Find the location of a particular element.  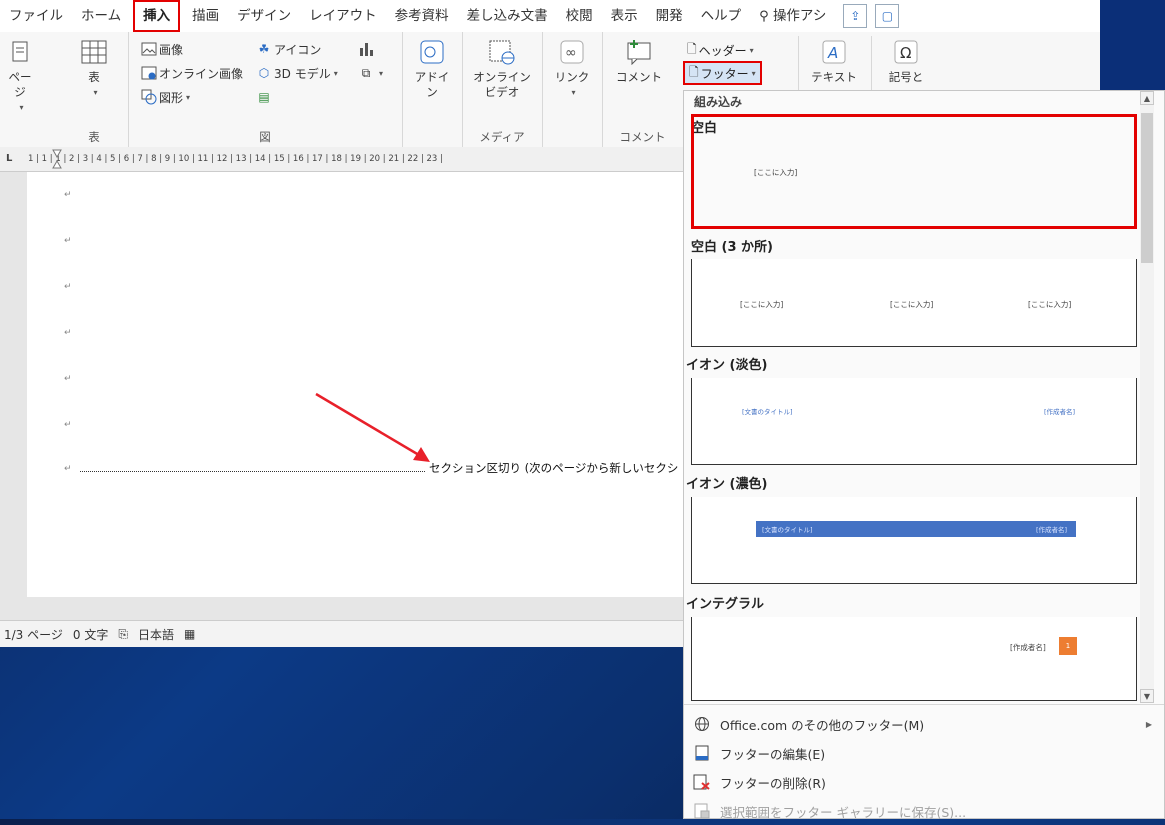

globe-icon is located at coordinates (702, 724).